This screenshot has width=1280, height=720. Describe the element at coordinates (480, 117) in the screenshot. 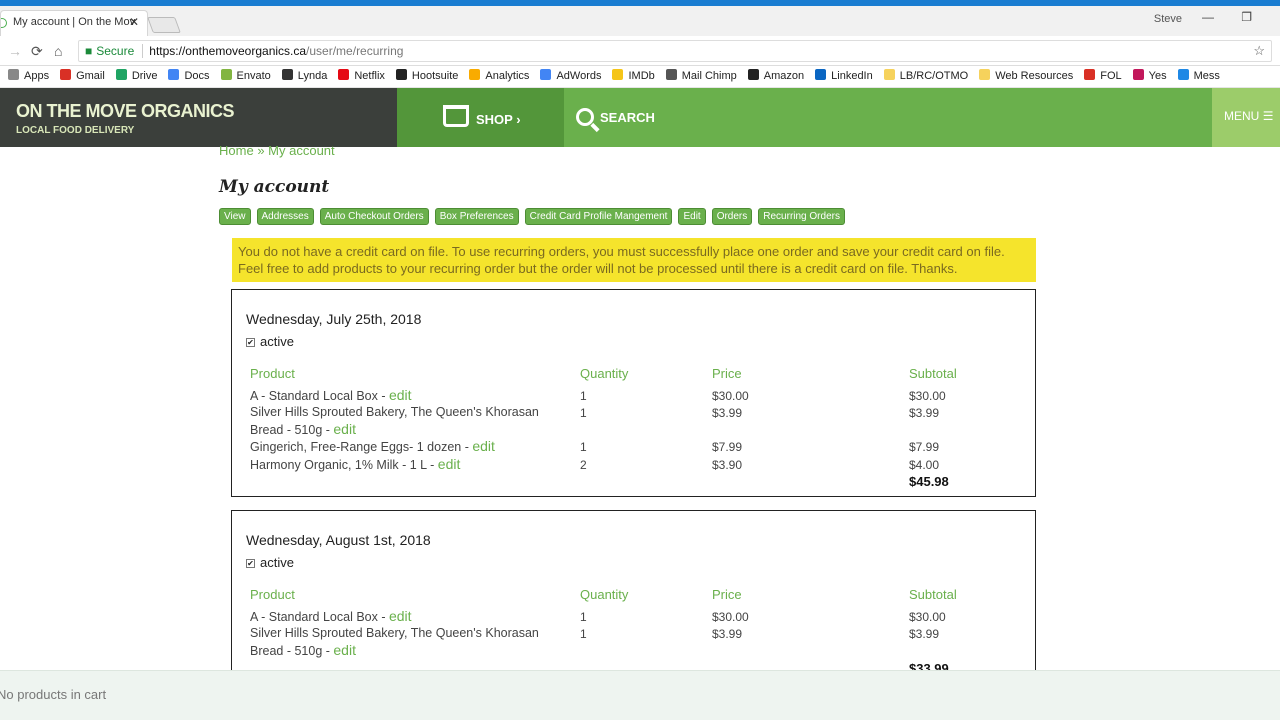

I see `shop-button: SHOP ›` at that location.